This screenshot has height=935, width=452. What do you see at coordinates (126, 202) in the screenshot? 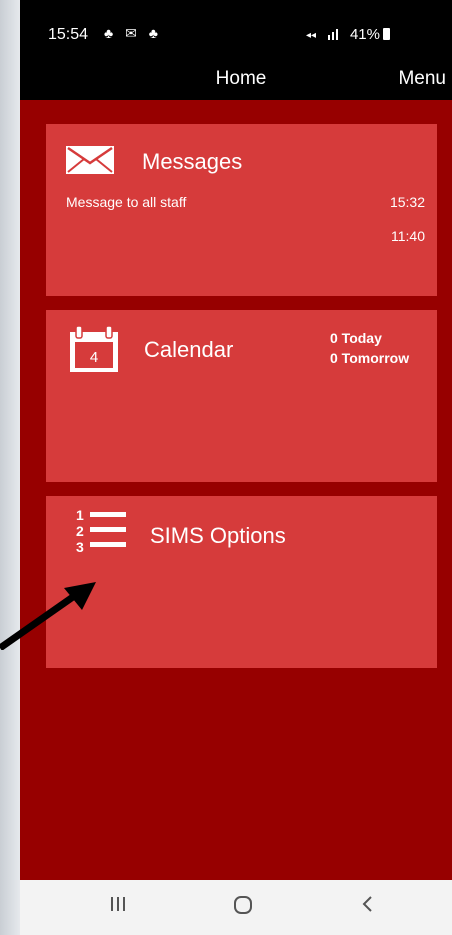
I see `message-text: Message to all staff` at bounding box center [126, 202].